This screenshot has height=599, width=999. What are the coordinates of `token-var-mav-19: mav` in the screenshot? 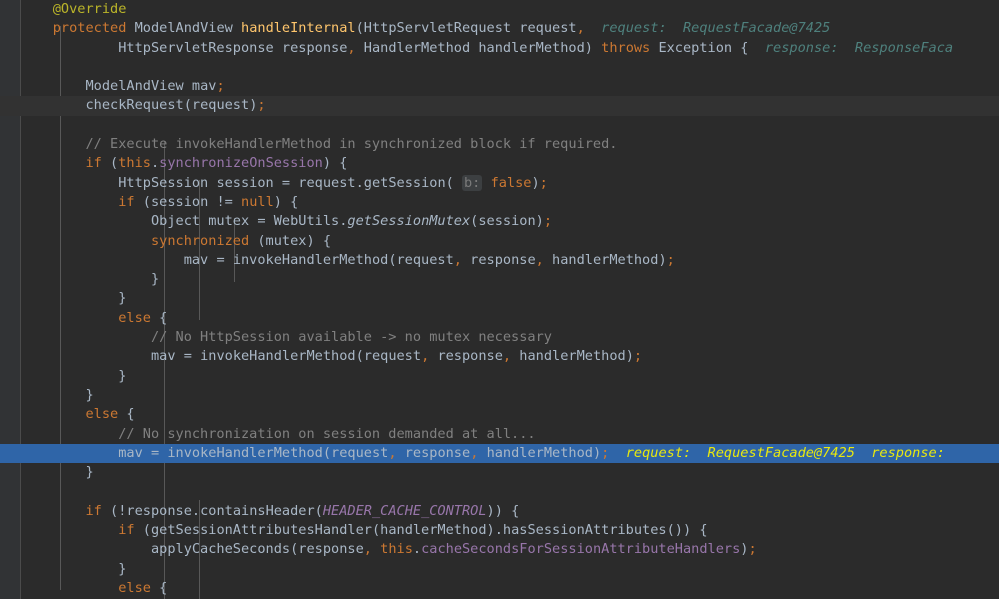 It's located at (163, 356).